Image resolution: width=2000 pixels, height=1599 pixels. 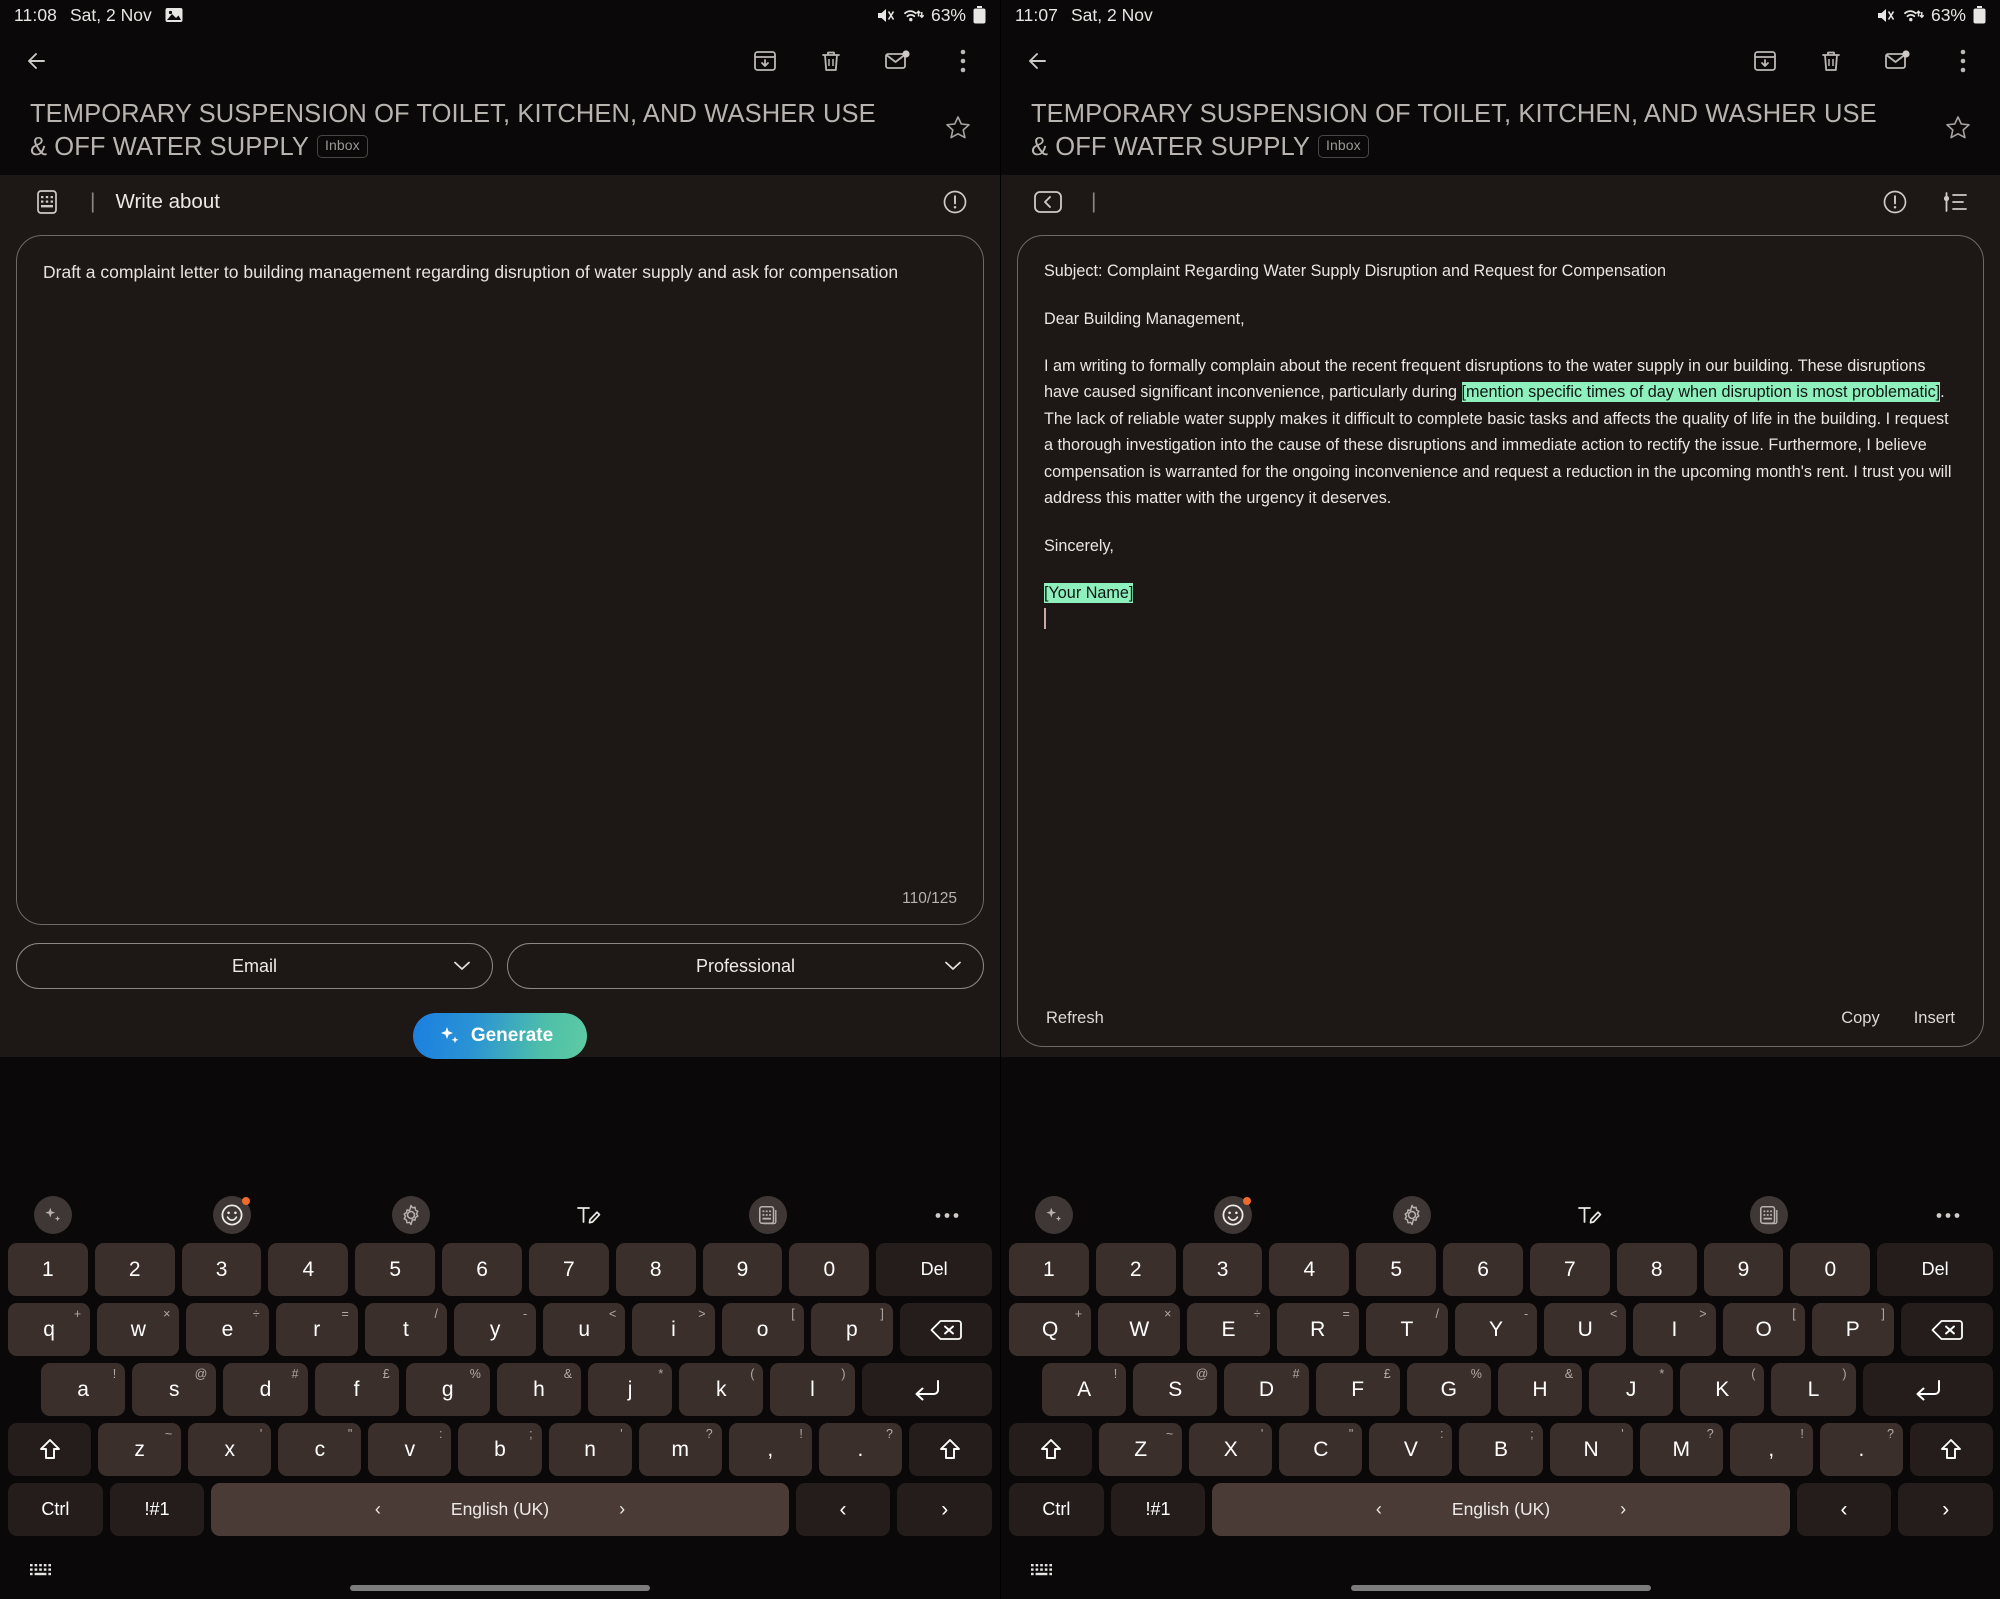 What do you see at coordinates (230, 1449) in the screenshot?
I see `key-x: ' x` at bounding box center [230, 1449].